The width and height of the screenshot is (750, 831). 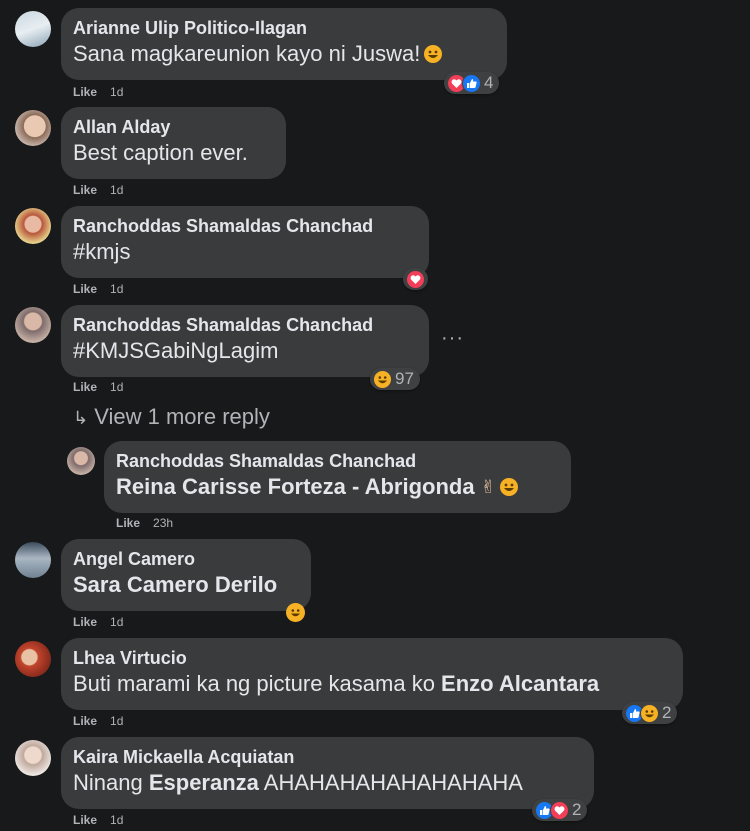 I want to click on more-options-button: ···, so click(x=452, y=338).